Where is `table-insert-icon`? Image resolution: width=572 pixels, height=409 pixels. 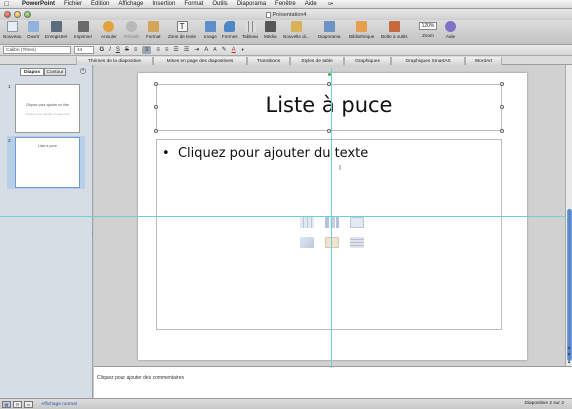 table-insert-icon is located at coordinates (307, 222).